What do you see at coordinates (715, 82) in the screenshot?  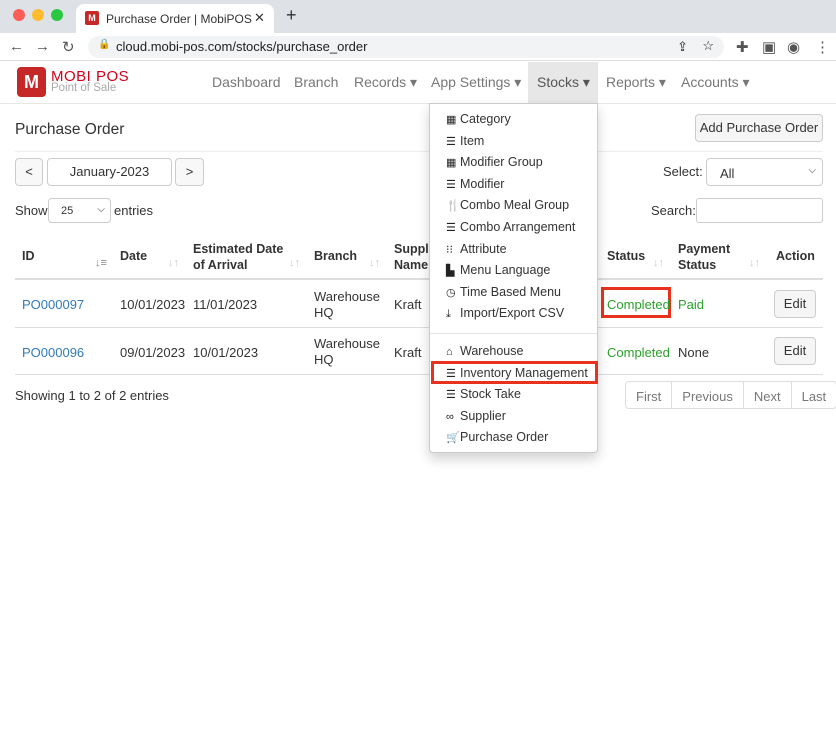 I see `nav-accounts: Accounts ▾` at bounding box center [715, 82].